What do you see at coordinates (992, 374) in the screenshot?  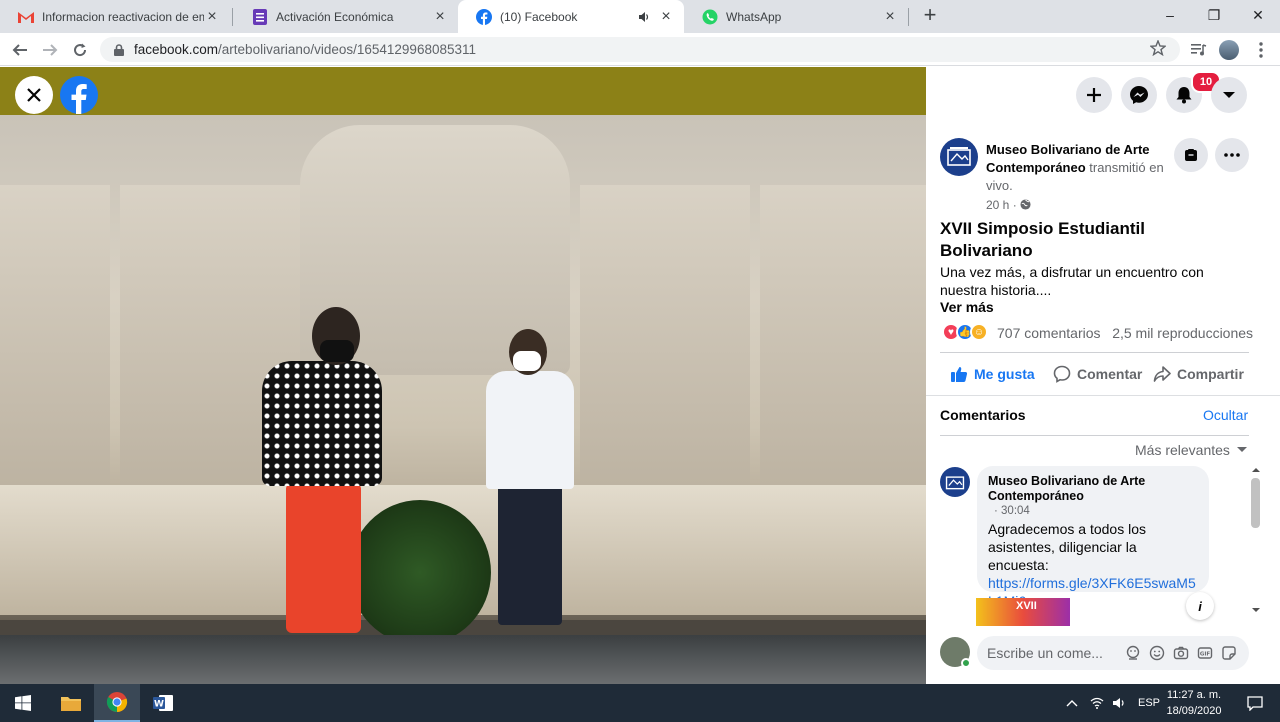 I see `like-button: Me gusta` at bounding box center [992, 374].